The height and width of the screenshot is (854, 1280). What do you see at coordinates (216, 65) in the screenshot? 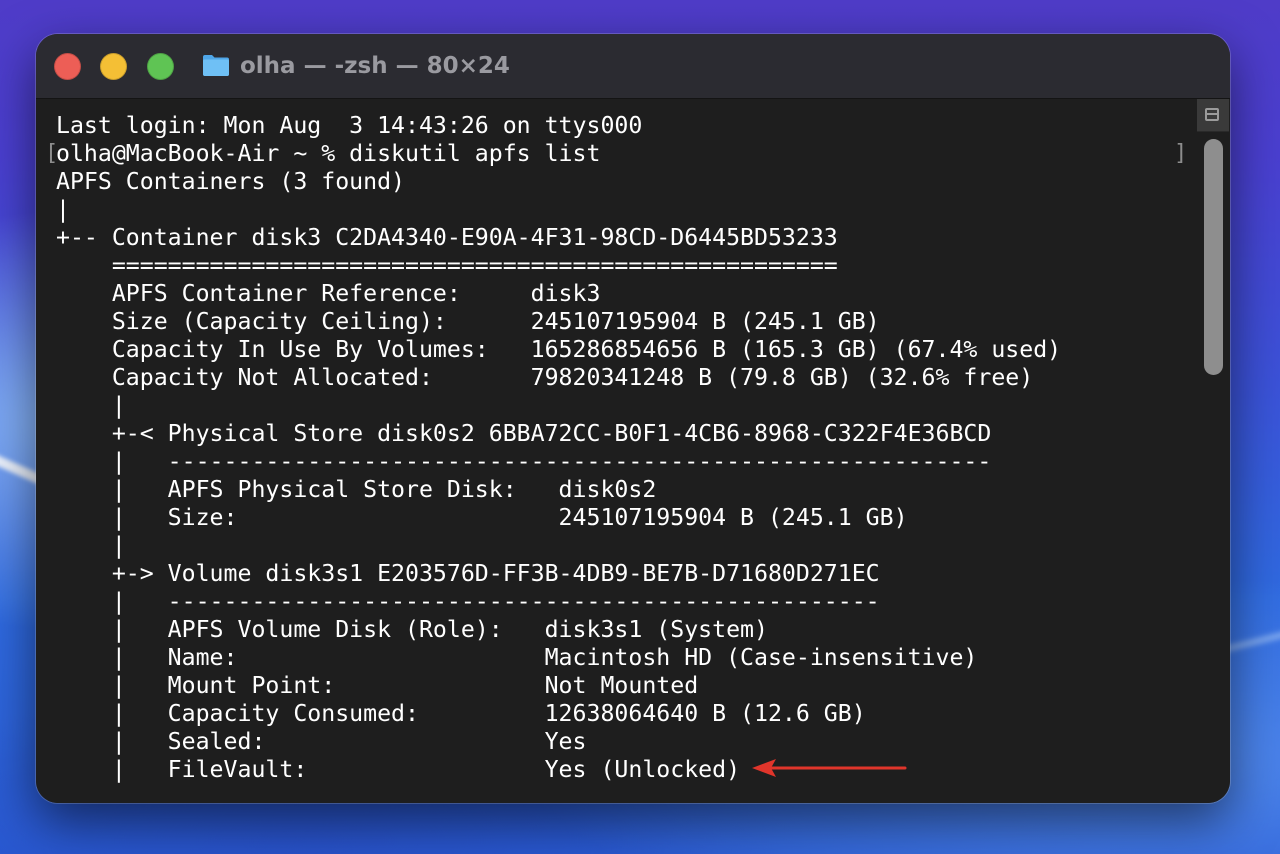
I see `folder-icon` at bounding box center [216, 65].